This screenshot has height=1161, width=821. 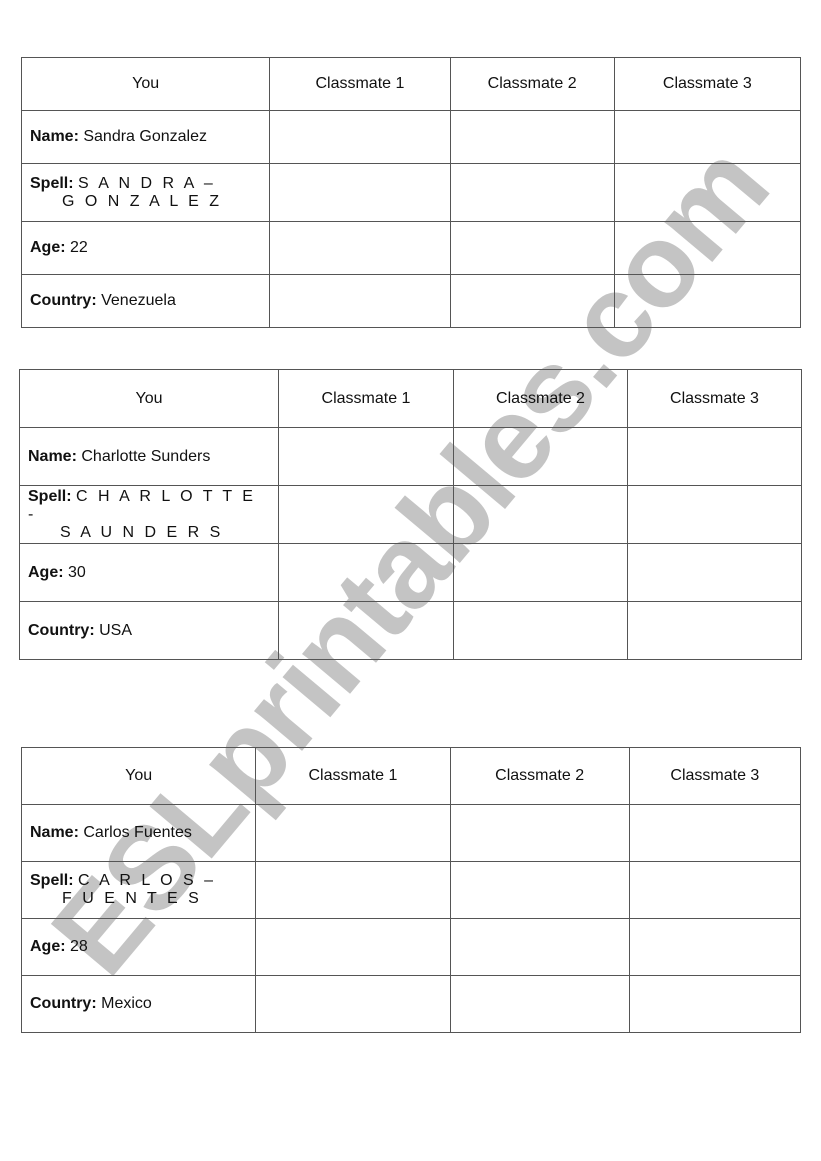 I want to click on spell-value-line1: C A R L O S –, so click(x=147, y=880).